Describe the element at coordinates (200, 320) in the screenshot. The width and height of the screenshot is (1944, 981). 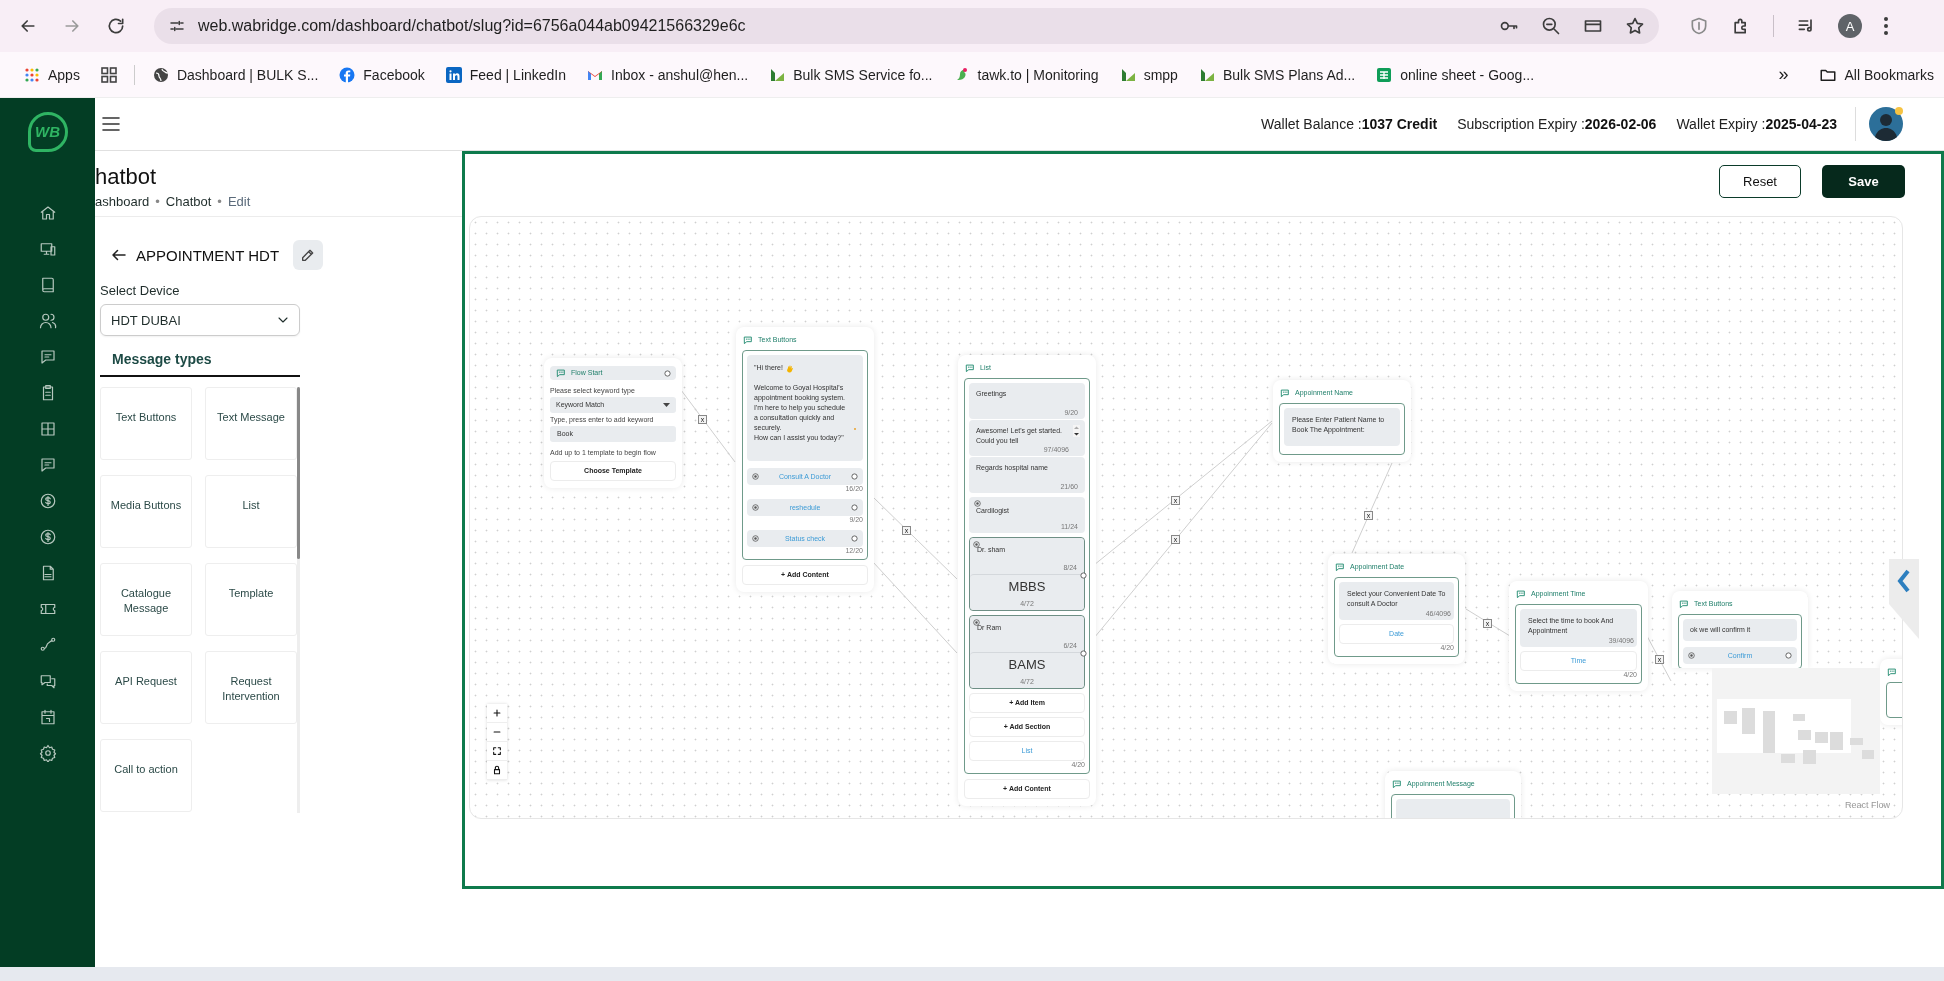
I see `device-select: HDT DUBAI` at that location.